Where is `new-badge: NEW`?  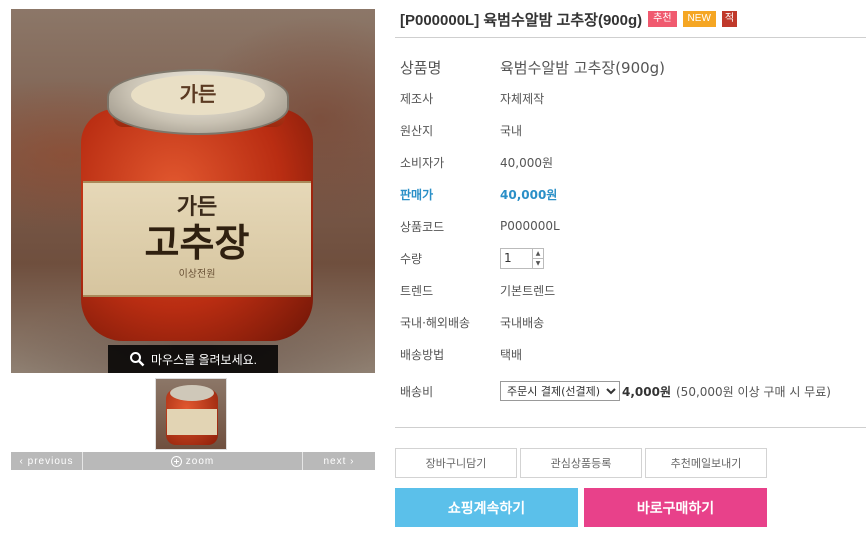 new-badge: NEW is located at coordinates (699, 19).